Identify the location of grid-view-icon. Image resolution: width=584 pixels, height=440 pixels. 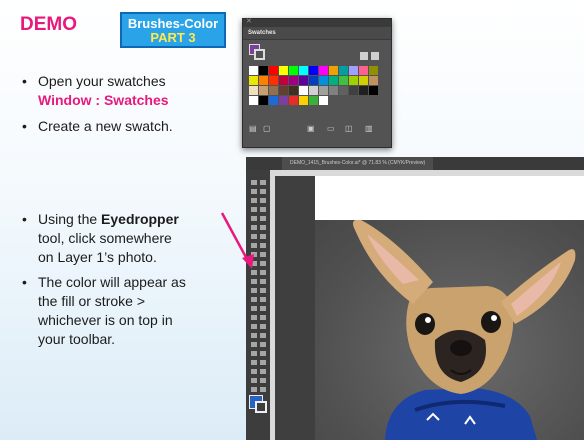
(375, 56).